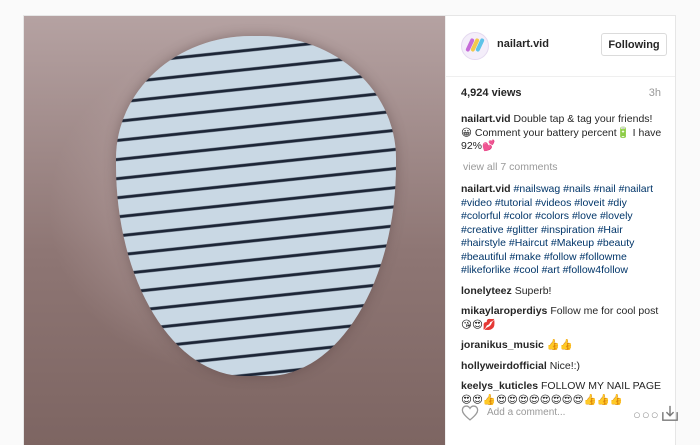 The image size is (700, 445). What do you see at coordinates (491, 93) in the screenshot?
I see `view-count: 4,924 views` at bounding box center [491, 93].